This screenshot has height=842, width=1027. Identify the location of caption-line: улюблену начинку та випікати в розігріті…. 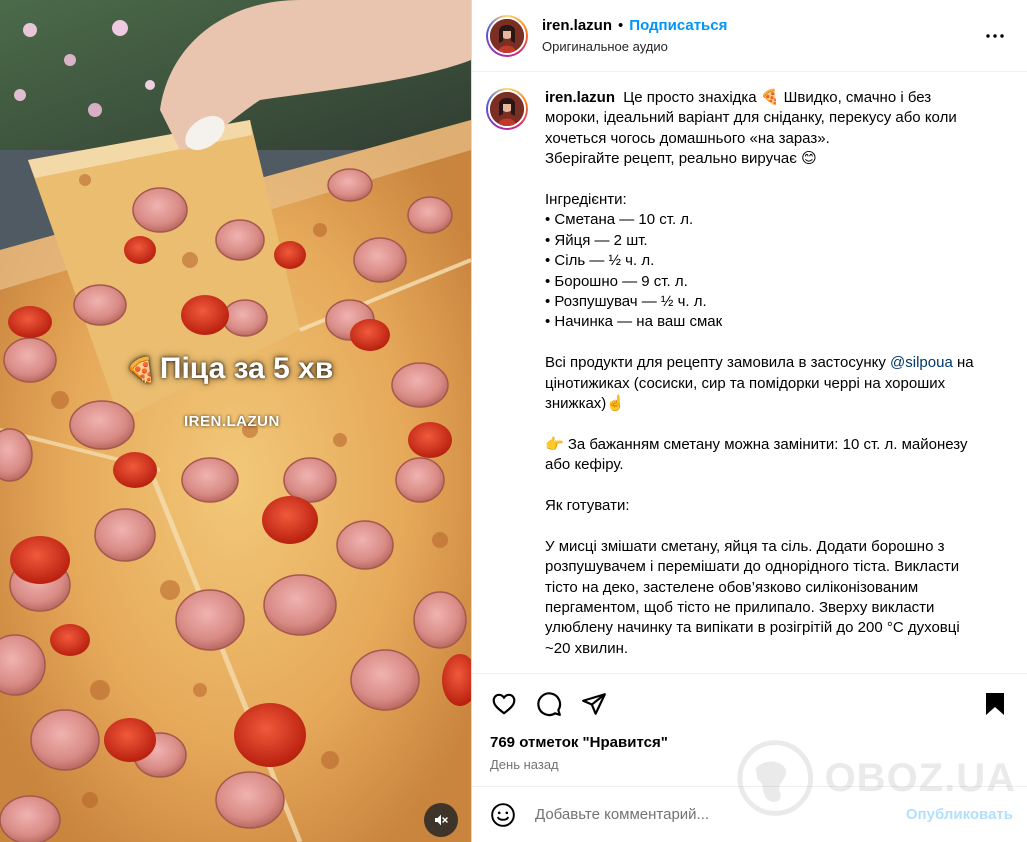
(752, 628).